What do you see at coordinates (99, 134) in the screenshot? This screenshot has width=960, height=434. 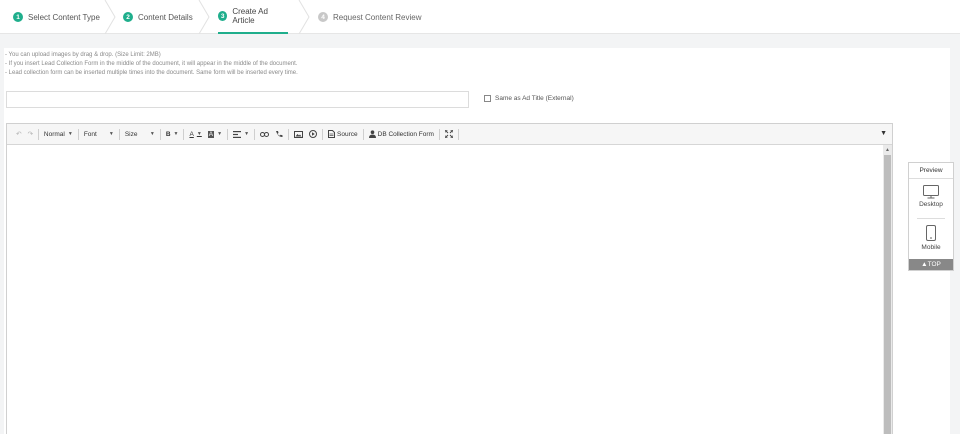 I see `font-dropdown: Font ▼` at bounding box center [99, 134].